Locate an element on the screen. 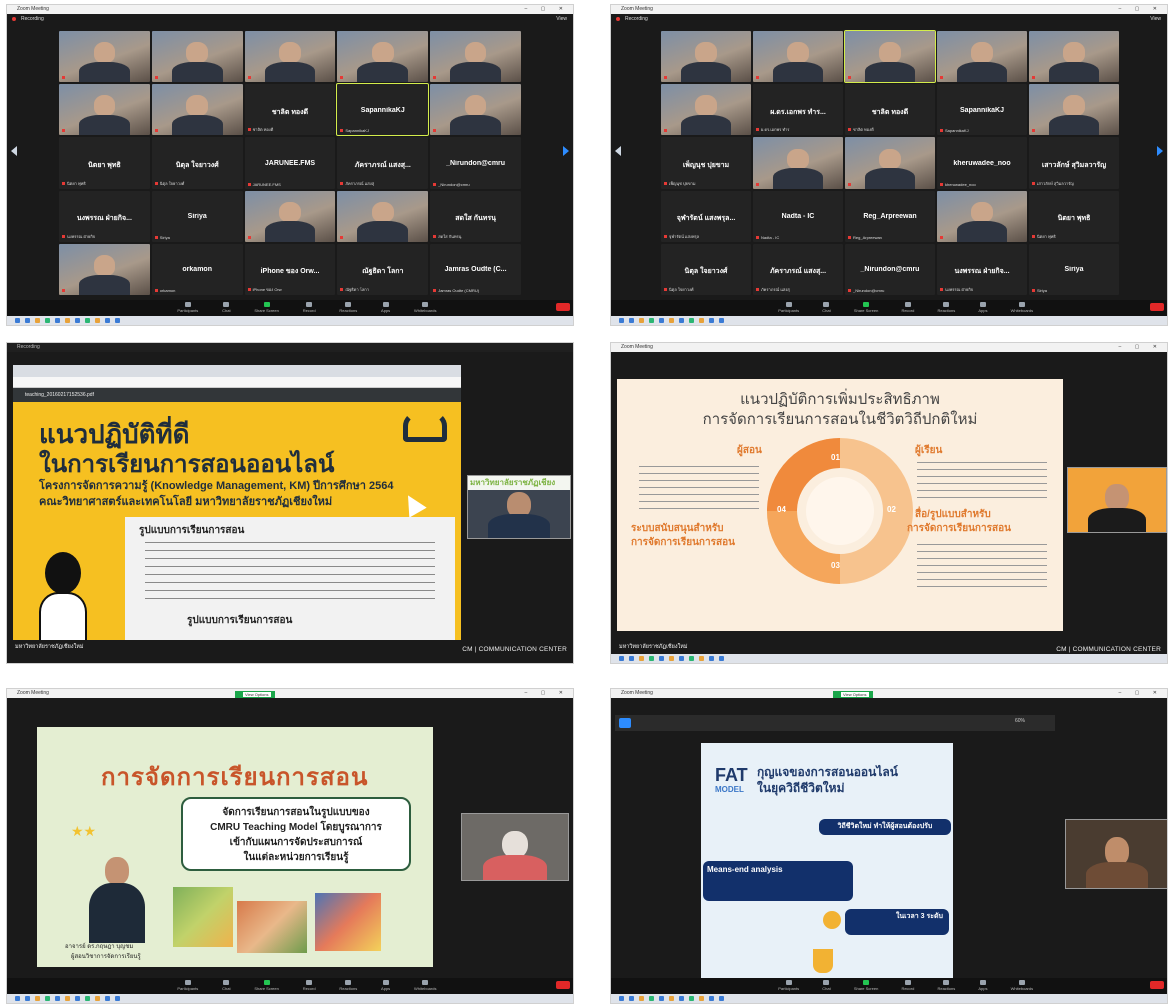 The width and height of the screenshot is (1168, 1004). home-icon is located at coordinates (625, 723).